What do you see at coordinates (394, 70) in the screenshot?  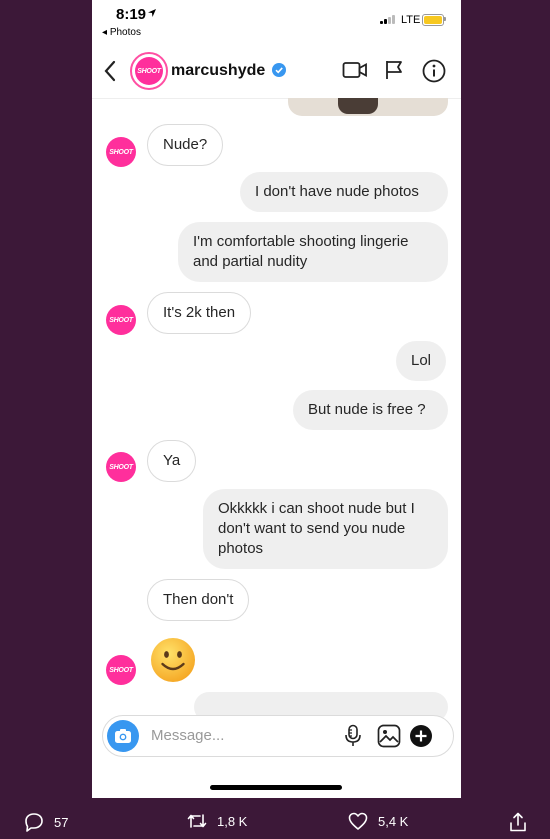 I see `flag-icon` at bounding box center [394, 70].